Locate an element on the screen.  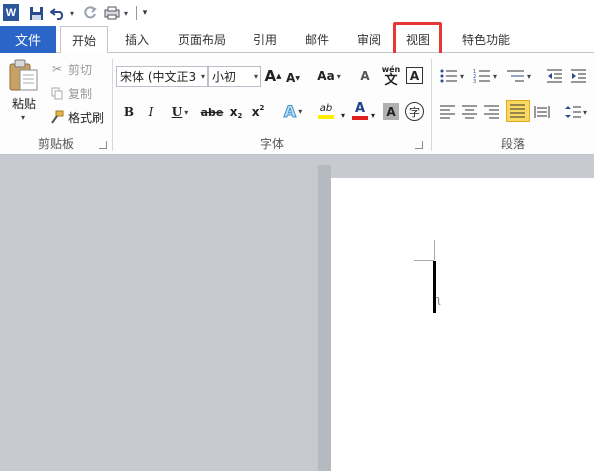
text-effects-button: A ▾ is located at coordinates (293, 111).